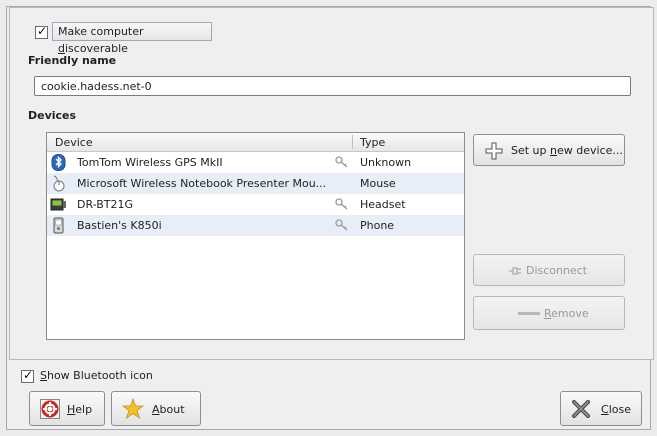 The width and height of the screenshot is (657, 436). I want to click on about-label: About, so click(168, 409).